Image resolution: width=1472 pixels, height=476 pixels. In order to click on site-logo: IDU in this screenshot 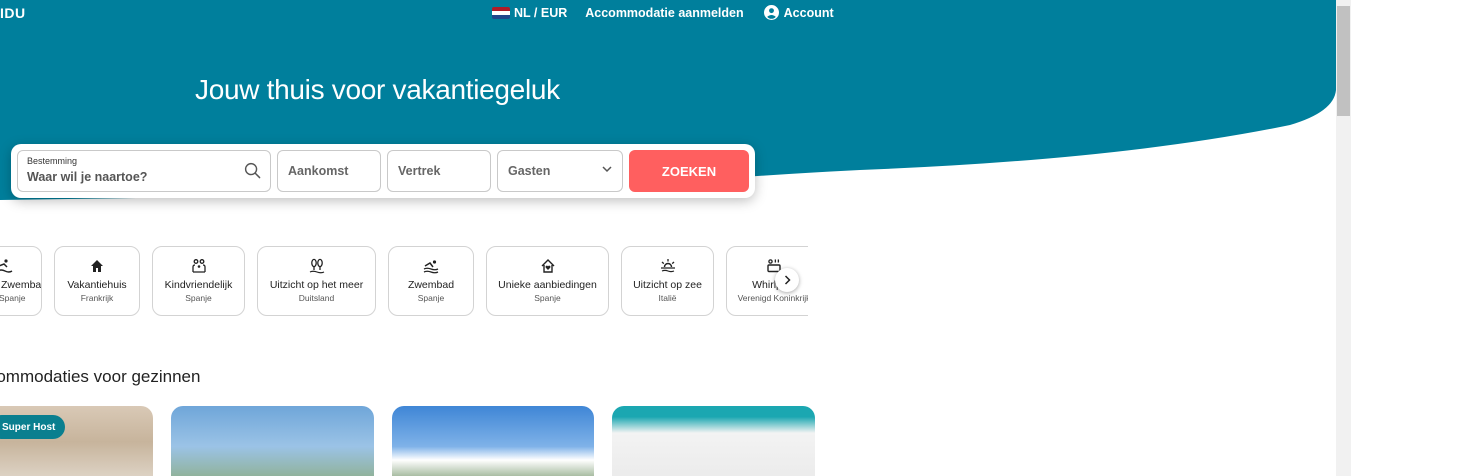, I will do `click(13, 13)`.